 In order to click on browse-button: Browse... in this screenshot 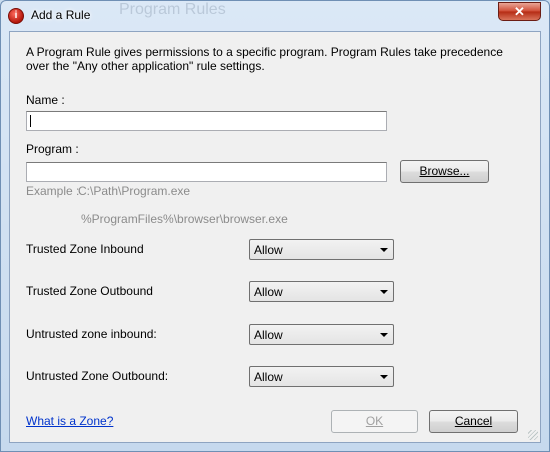, I will do `click(444, 171)`.